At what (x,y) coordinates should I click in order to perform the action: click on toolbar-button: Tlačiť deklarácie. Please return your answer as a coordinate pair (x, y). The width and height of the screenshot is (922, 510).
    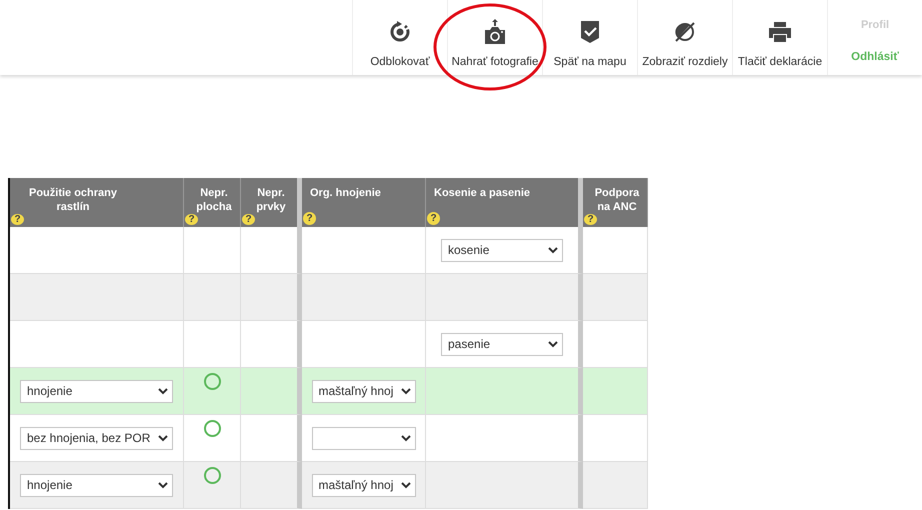
    Looking at the image, I should click on (779, 37).